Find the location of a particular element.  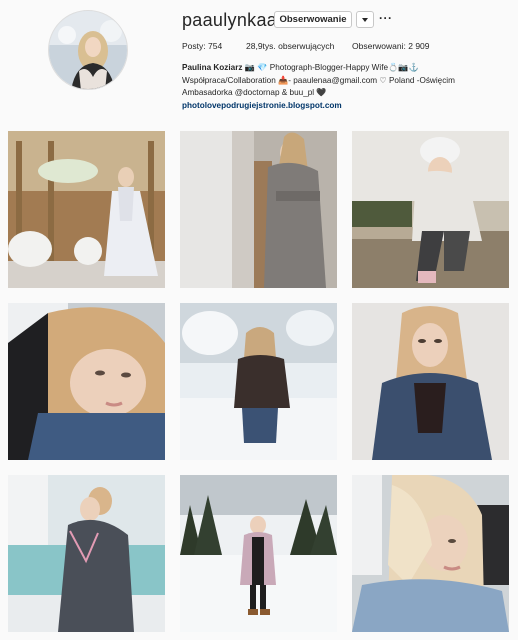

profile-username: paaulynkaa is located at coordinates (230, 20).